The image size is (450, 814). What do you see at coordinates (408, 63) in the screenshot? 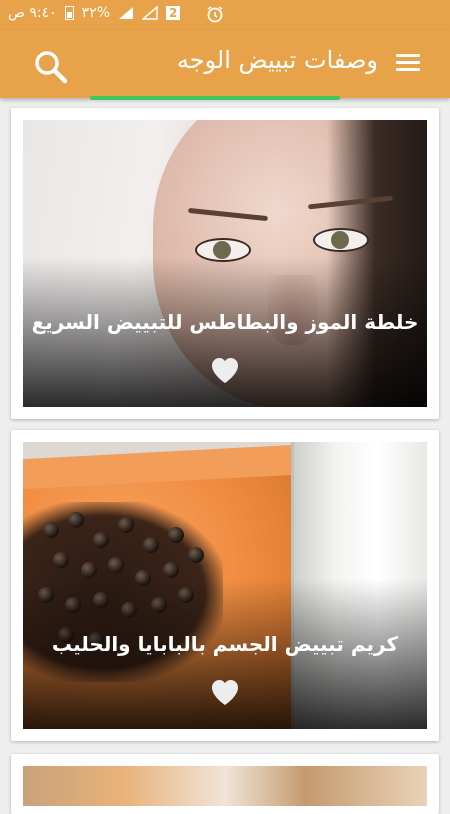
I see `menu-icon` at bounding box center [408, 63].